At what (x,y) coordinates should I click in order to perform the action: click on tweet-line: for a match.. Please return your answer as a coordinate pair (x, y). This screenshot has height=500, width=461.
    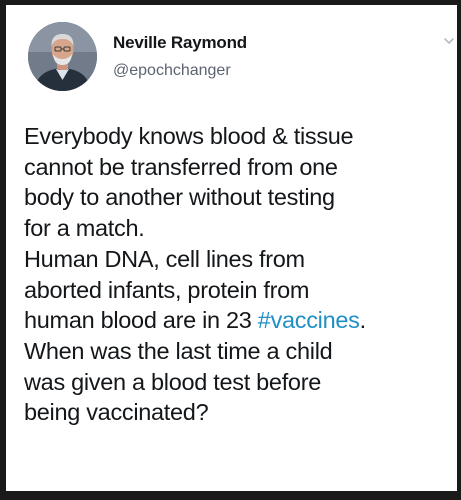
    Looking at the image, I should click on (84, 228).